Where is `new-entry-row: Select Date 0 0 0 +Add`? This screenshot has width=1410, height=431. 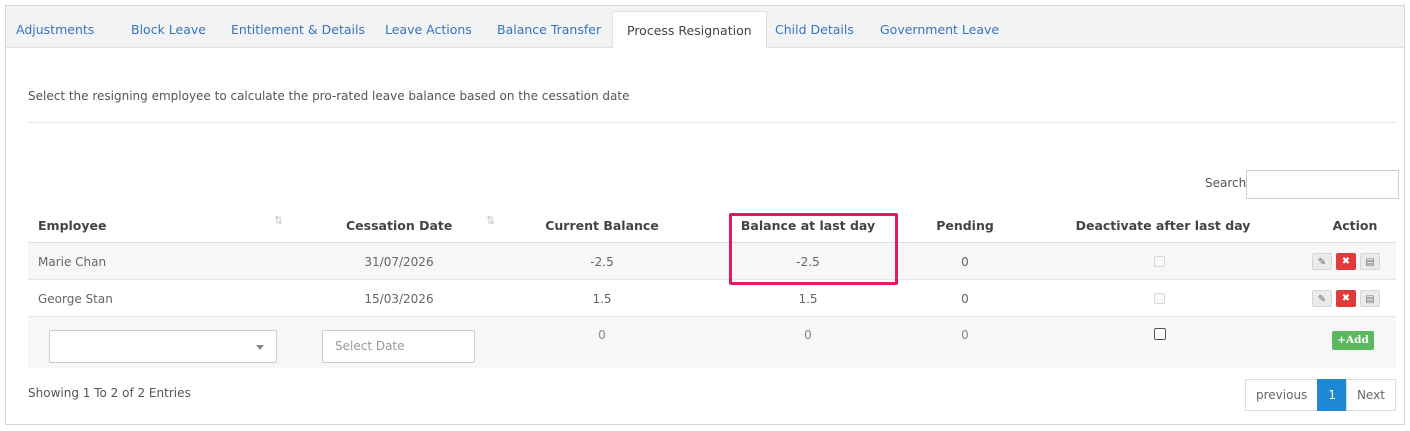 new-entry-row: Select Date 0 0 0 +Add is located at coordinates (712, 342).